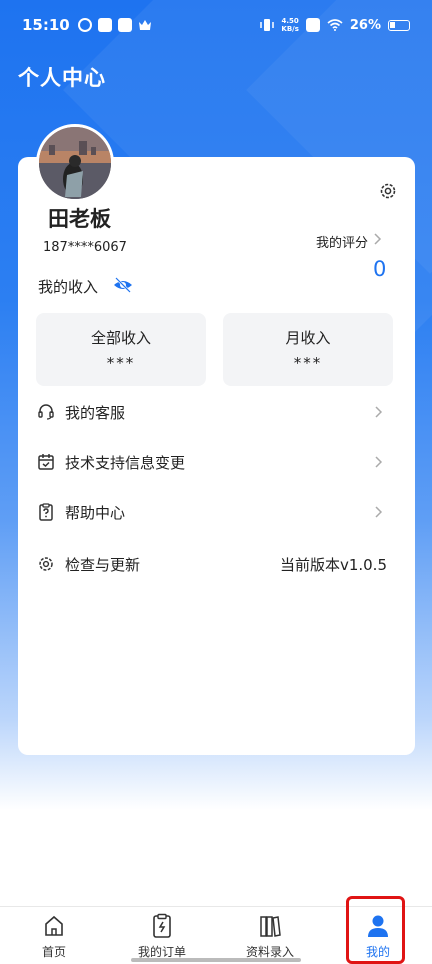  What do you see at coordinates (399, 25) in the screenshot?
I see `battery-icon` at bounding box center [399, 25].